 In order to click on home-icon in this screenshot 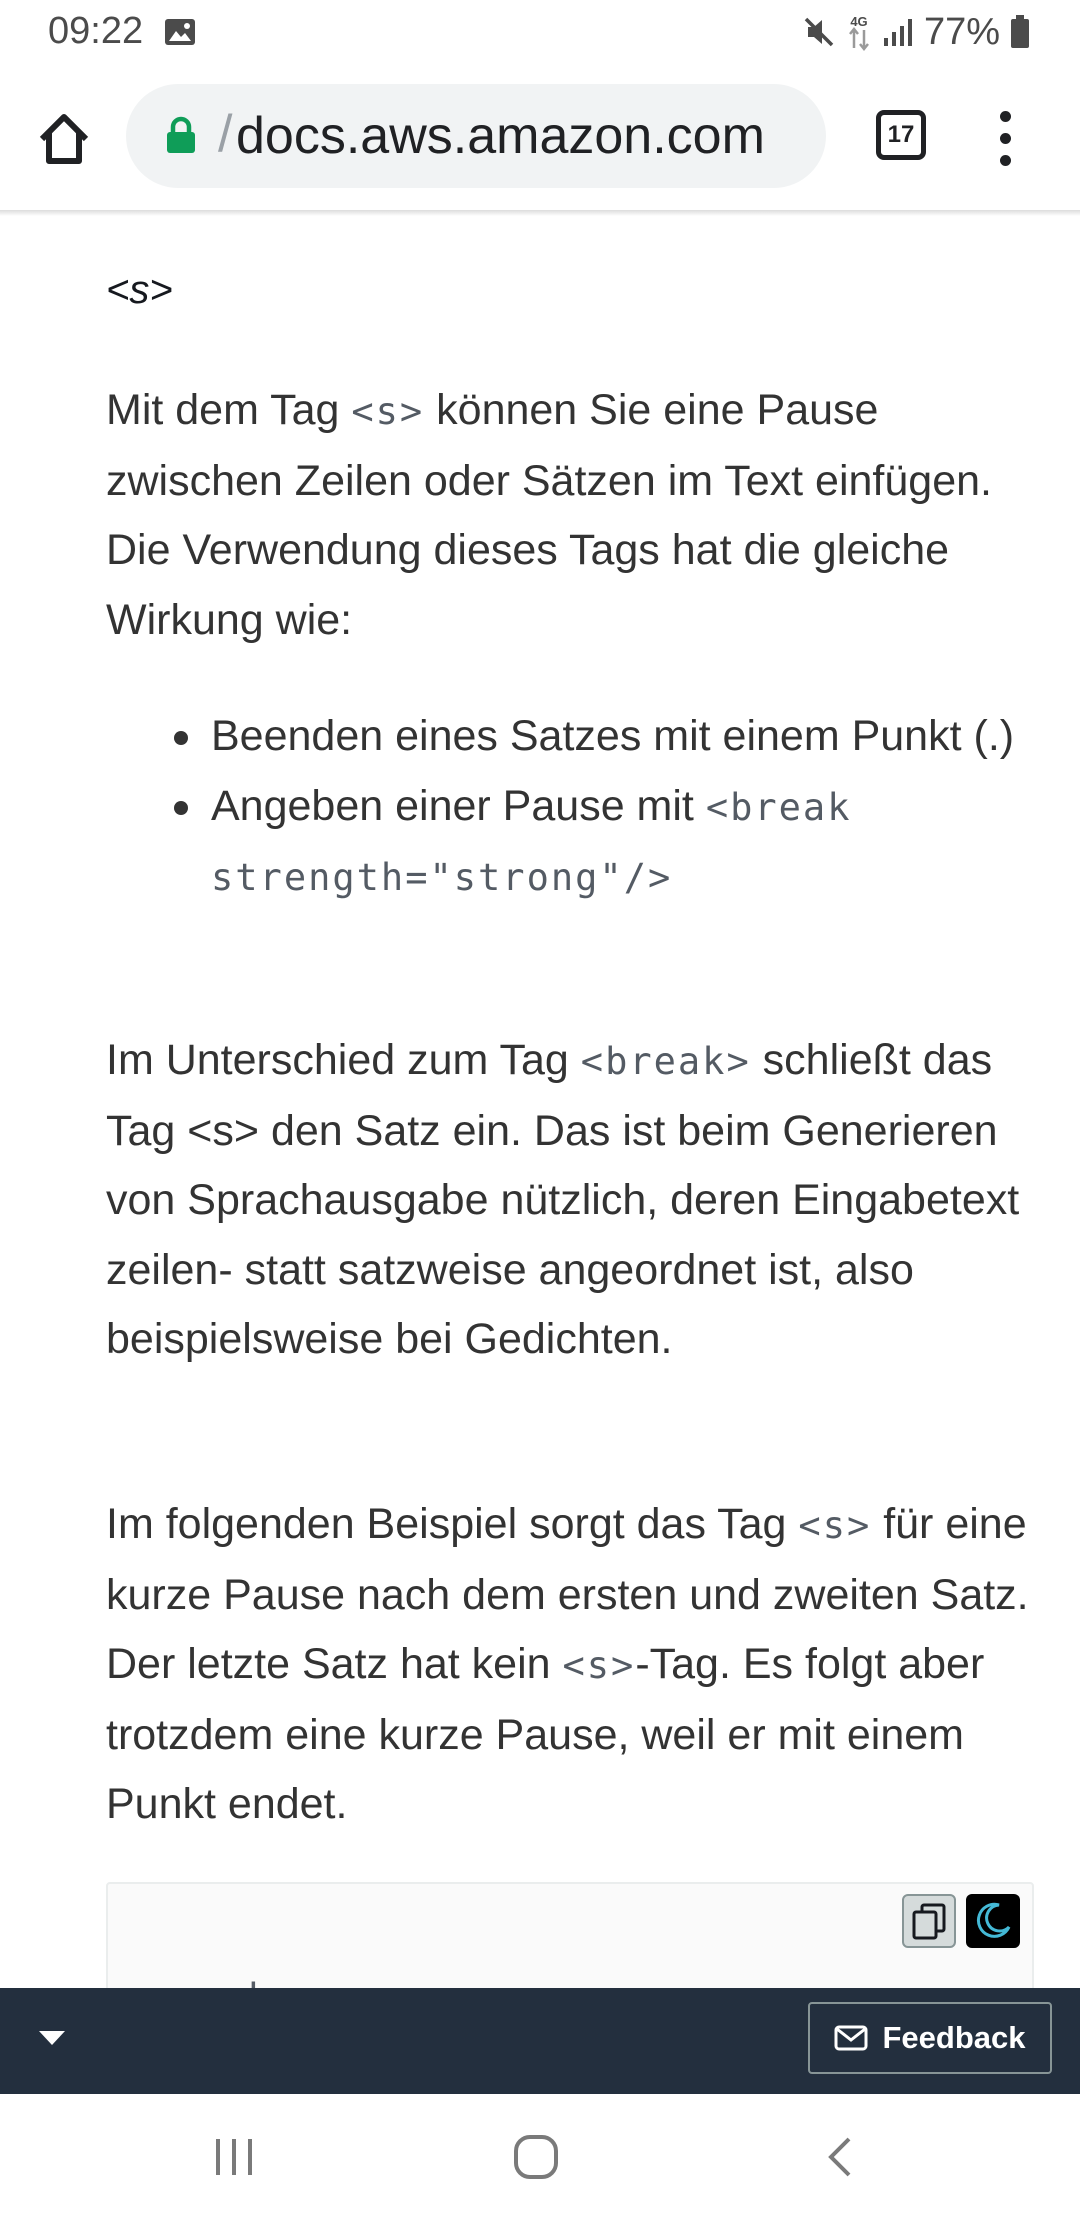, I will do `click(64, 139)`.